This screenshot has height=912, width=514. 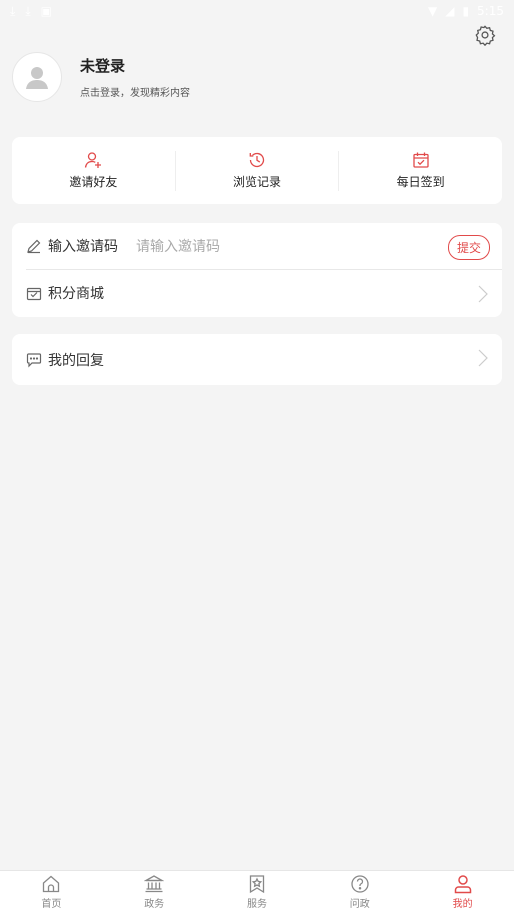 I want to click on app-notification-icon: ▣, so click(x=46, y=10).